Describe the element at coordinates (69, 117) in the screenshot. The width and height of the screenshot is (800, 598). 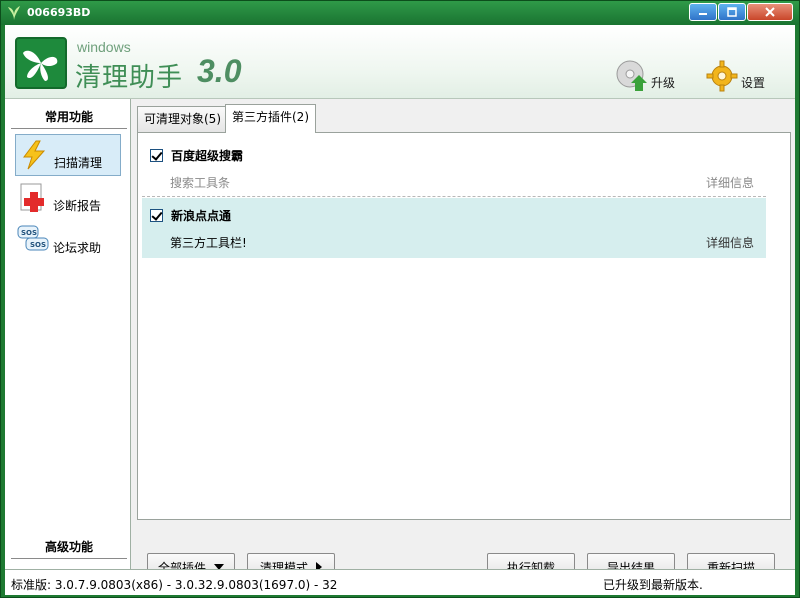
I see `common-functions-title: 常用功能` at that location.